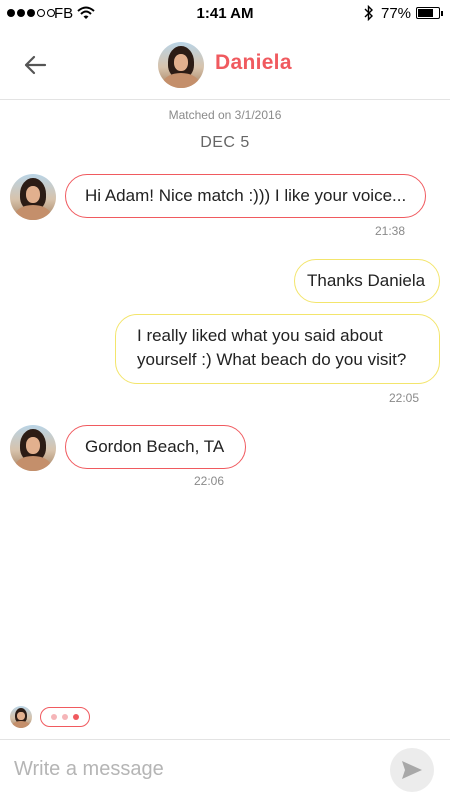 The height and width of the screenshot is (800, 450). What do you see at coordinates (225, 142) in the screenshot?
I see `date-separator: DEC 5` at bounding box center [225, 142].